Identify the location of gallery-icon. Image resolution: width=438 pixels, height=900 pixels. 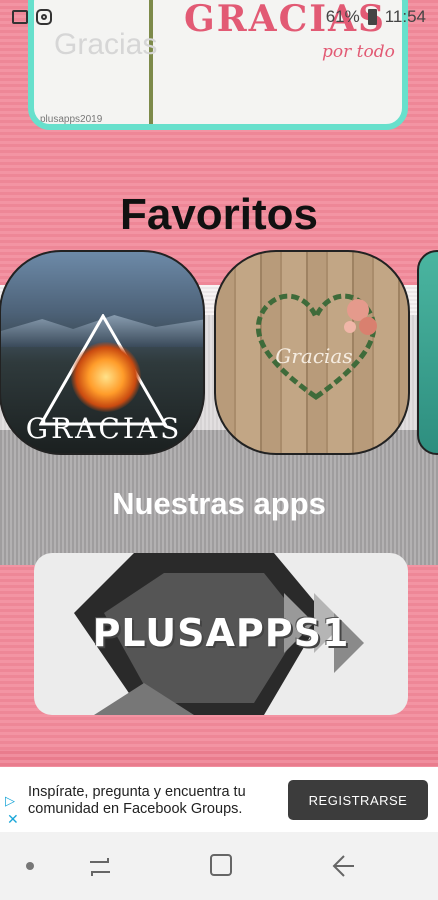
(20, 17).